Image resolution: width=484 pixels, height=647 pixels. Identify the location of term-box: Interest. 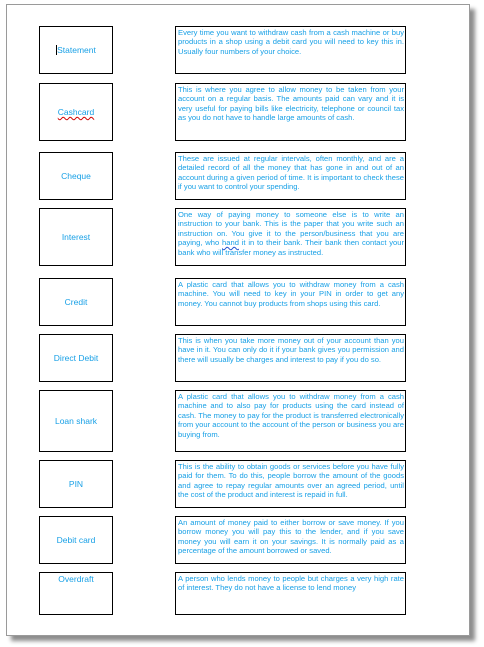
(76, 237).